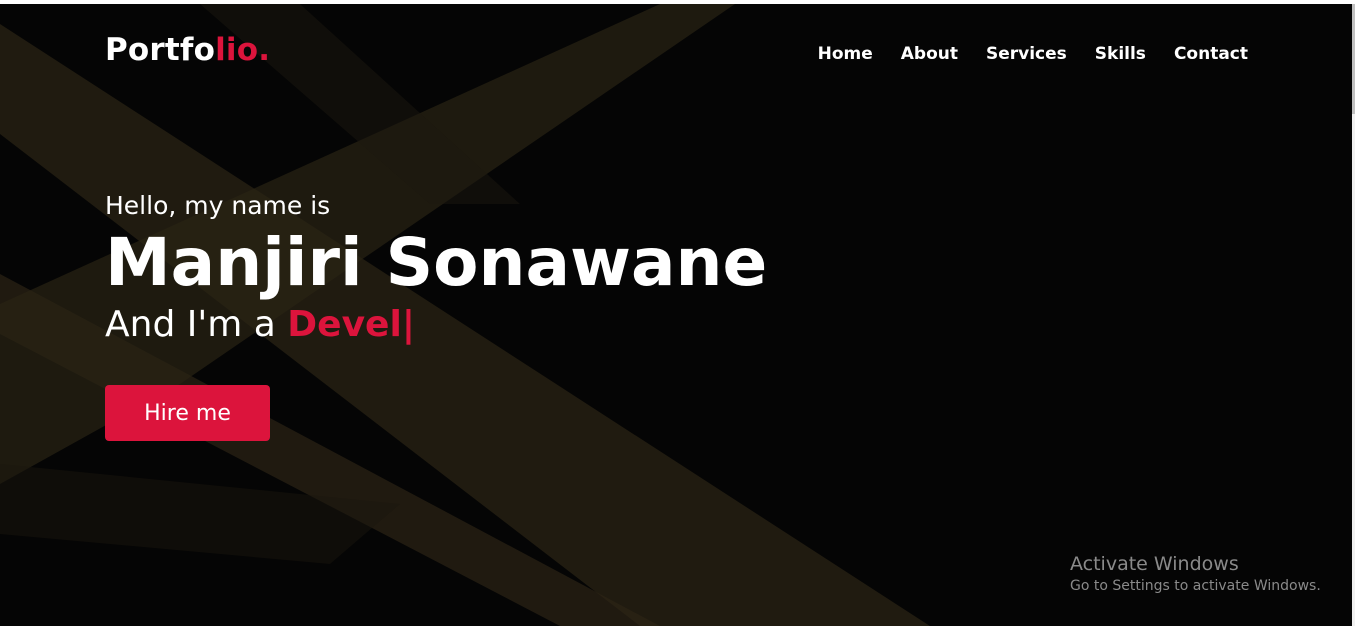 The width and height of the screenshot is (1355, 626). What do you see at coordinates (187, 413) in the screenshot?
I see `hire-me-button: Hire me` at bounding box center [187, 413].